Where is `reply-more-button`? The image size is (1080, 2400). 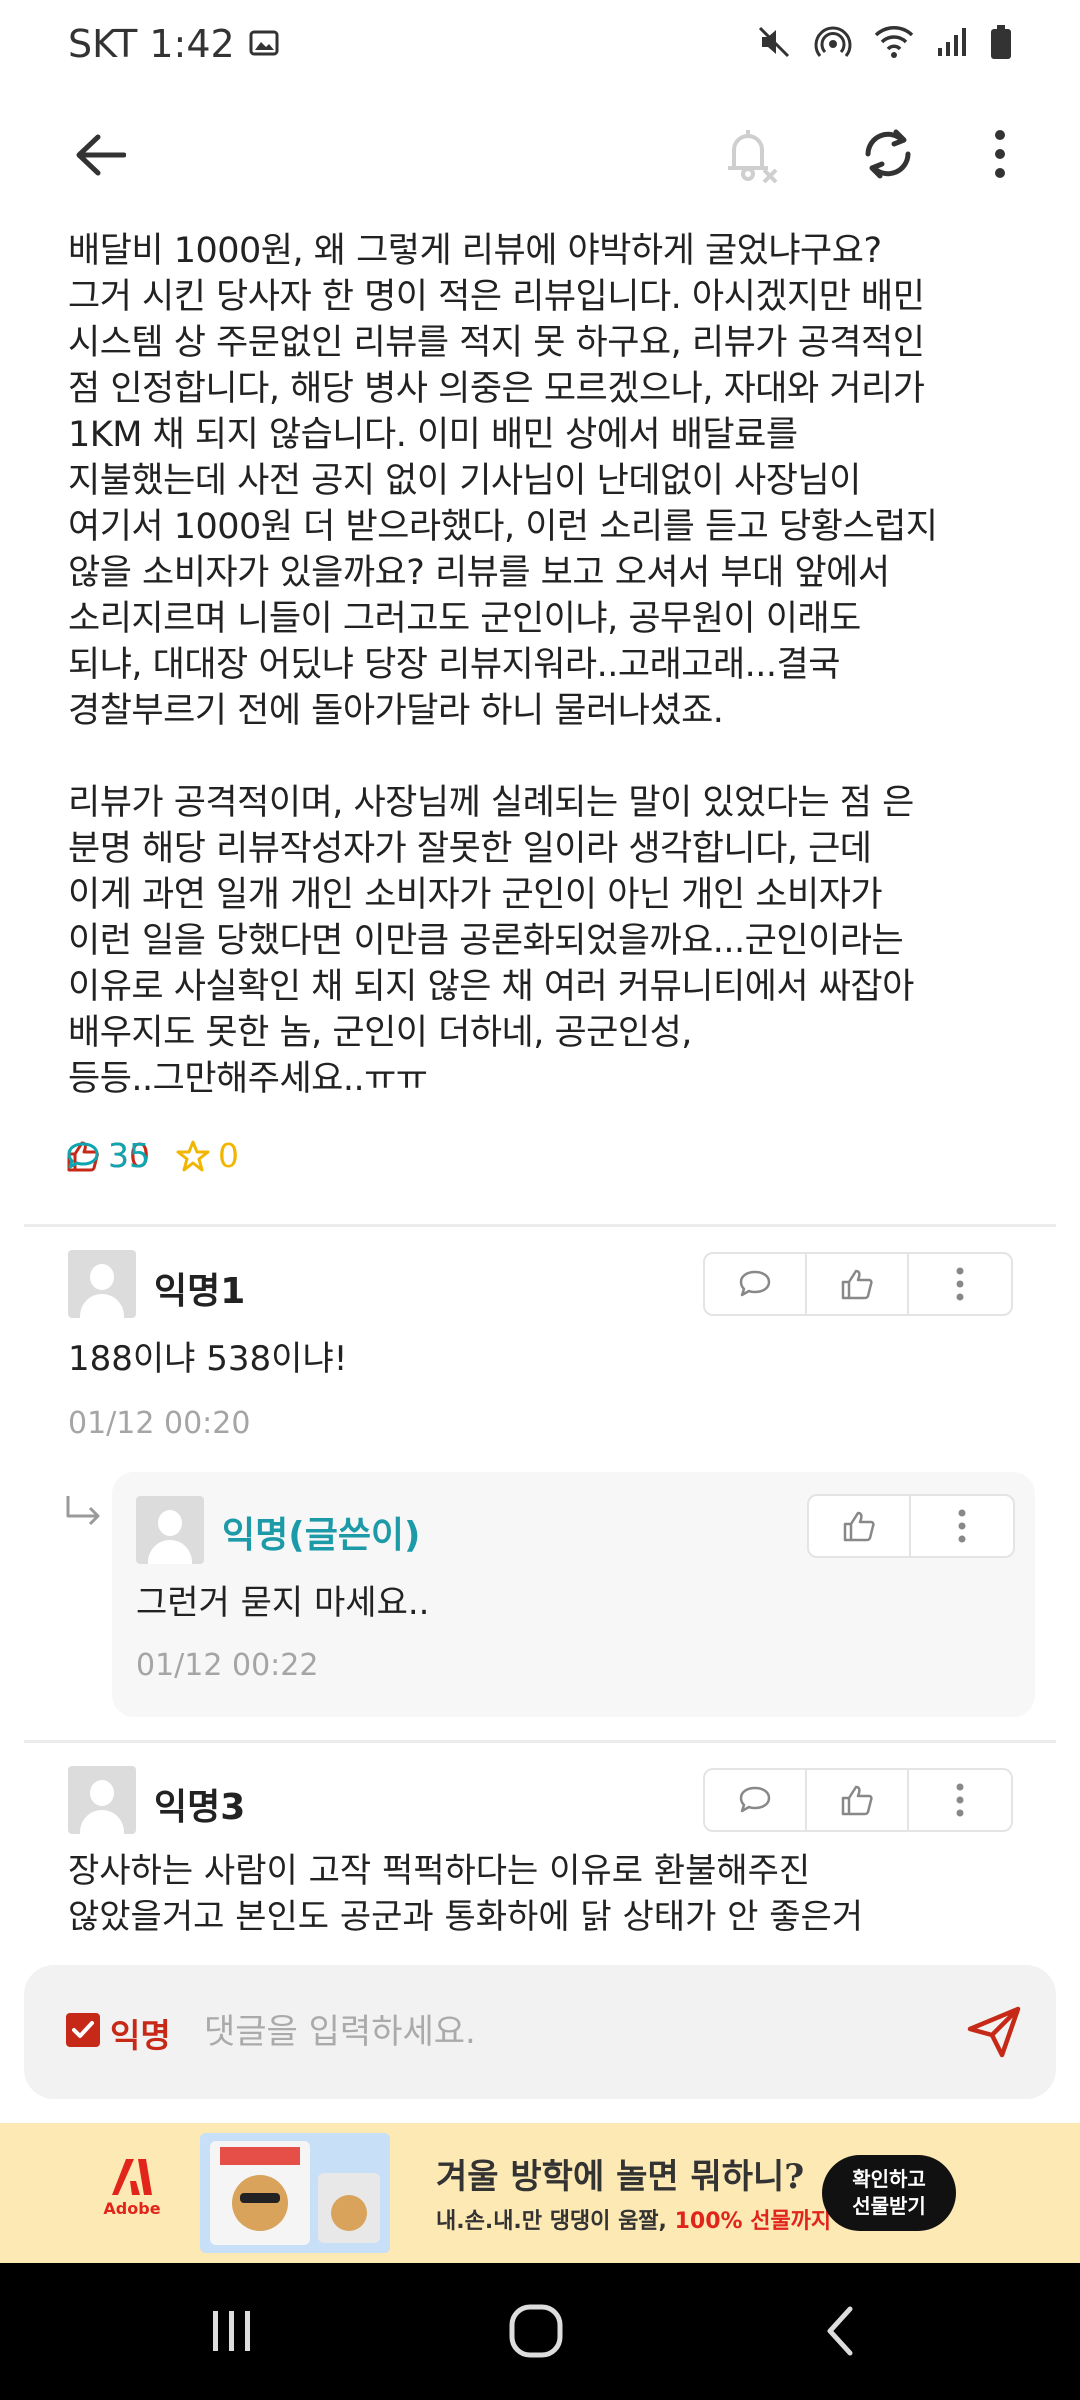
reply-more-button is located at coordinates (962, 1526).